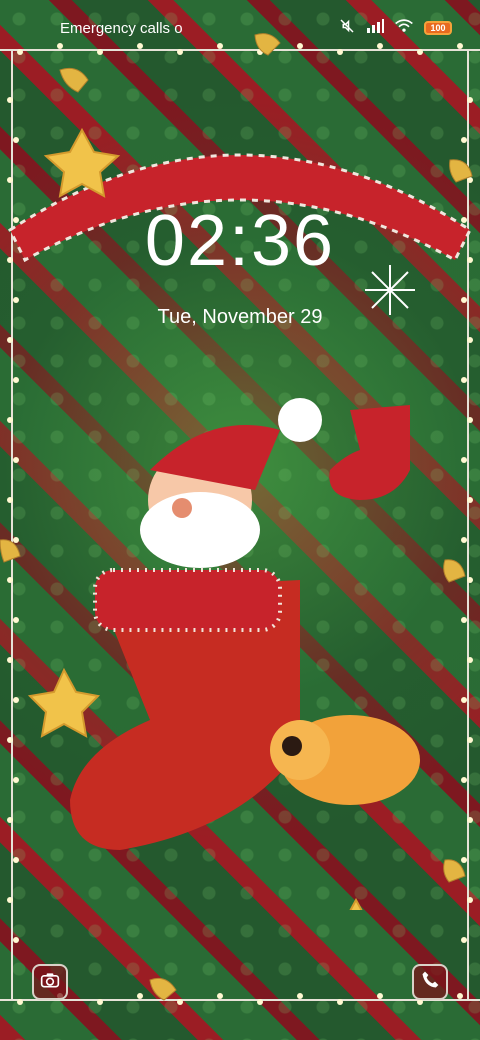 The image size is (480, 1040). Describe the element at coordinates (375, 28) in the screenshot. I see `signal-icon` at that location.